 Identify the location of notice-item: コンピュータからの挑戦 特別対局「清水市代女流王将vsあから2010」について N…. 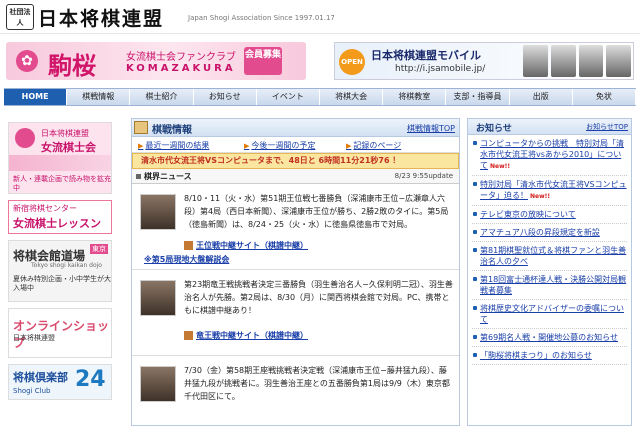
(549, 155).